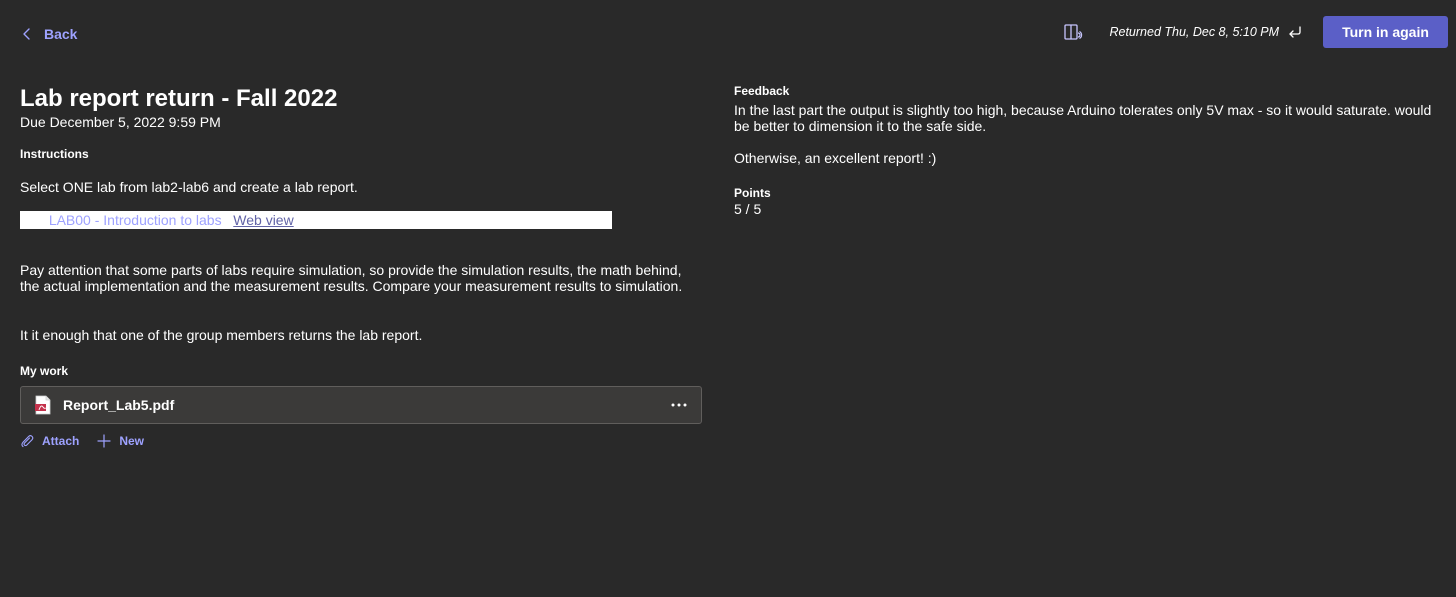 This screenshot has height=597, width=1456. I want to click on immersive-reader-icon, so click(1073, 32).